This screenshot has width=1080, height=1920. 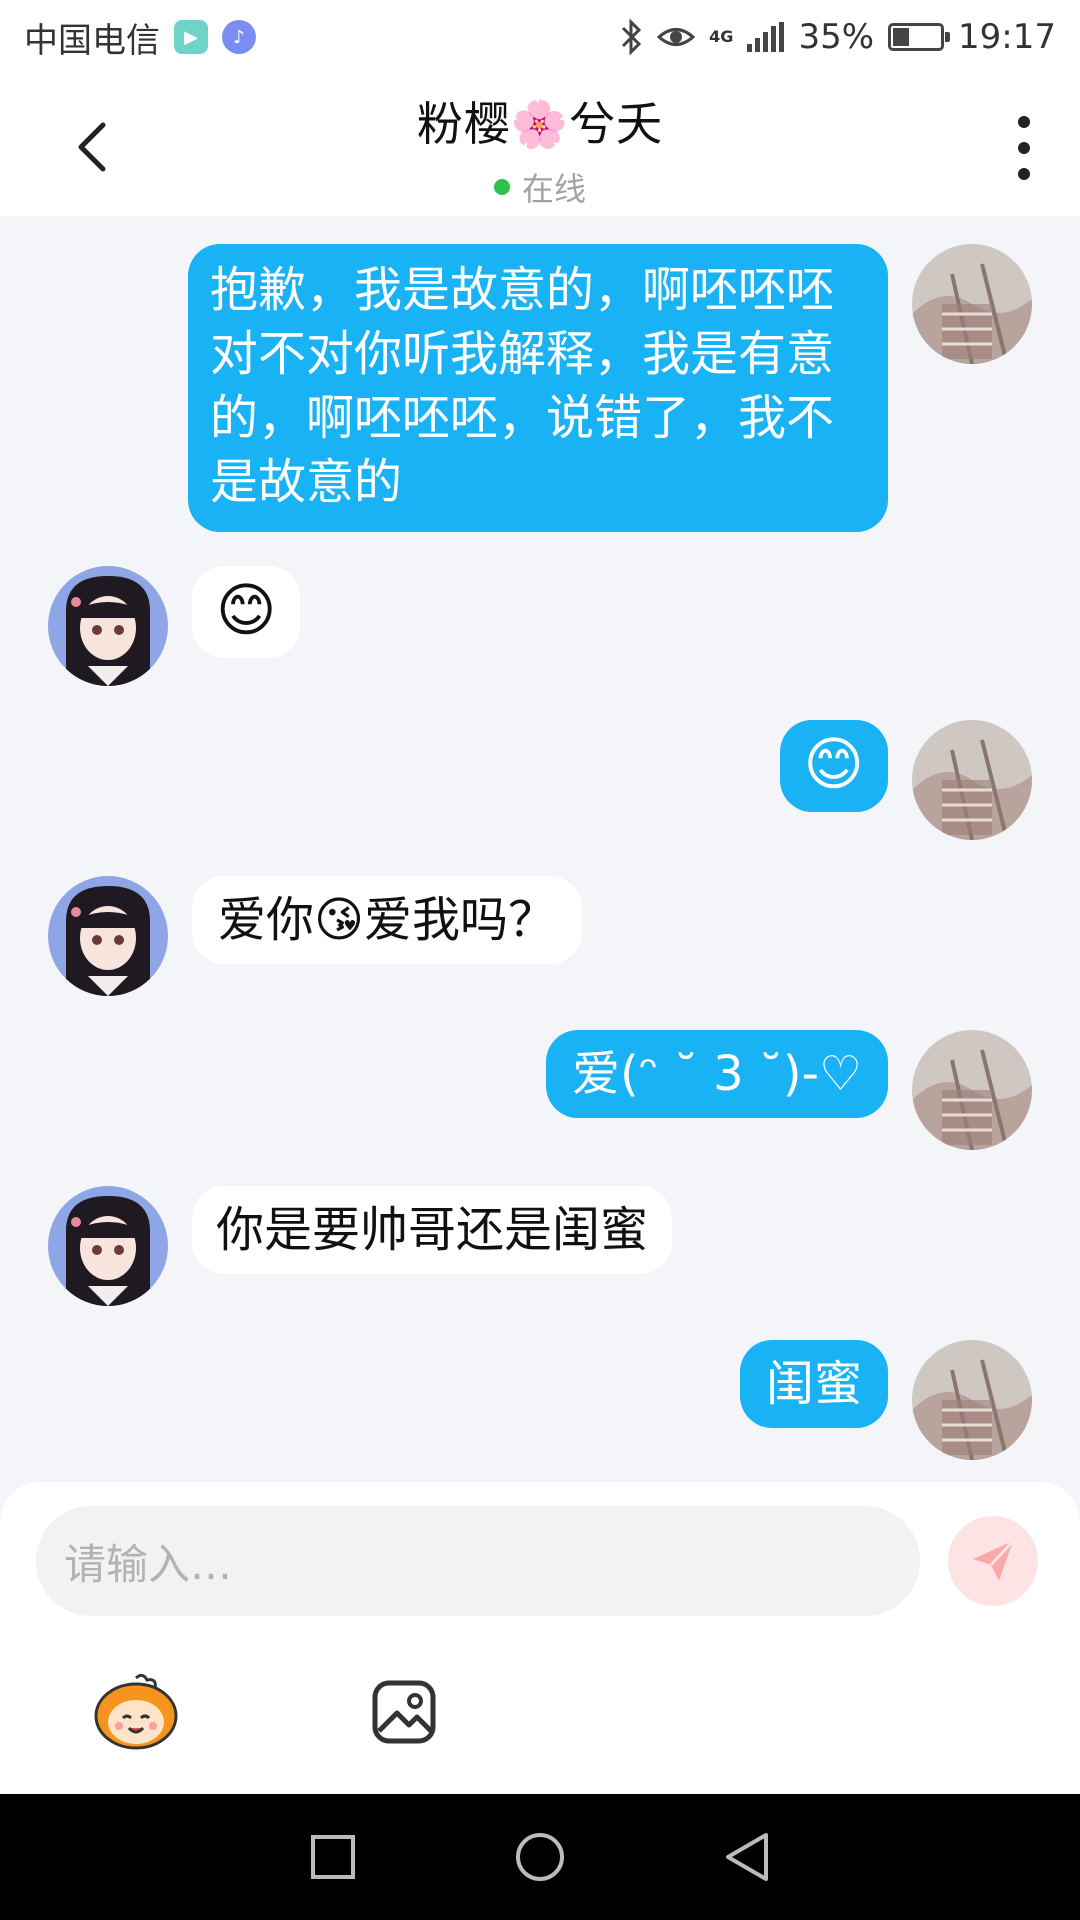 I want to click on system-nav-bar, so click(x=540, y=1857).